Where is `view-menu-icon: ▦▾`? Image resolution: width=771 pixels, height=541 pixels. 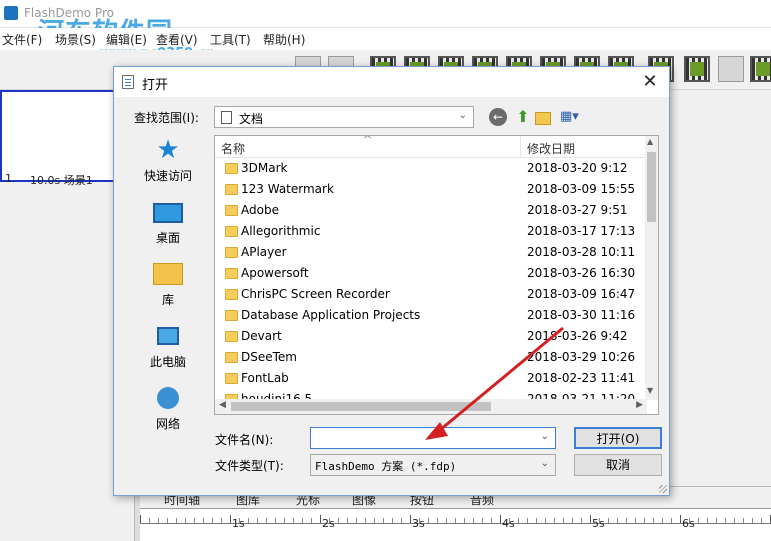 view-menu-icon: ▦▾ is located at coordinates (572, 117).